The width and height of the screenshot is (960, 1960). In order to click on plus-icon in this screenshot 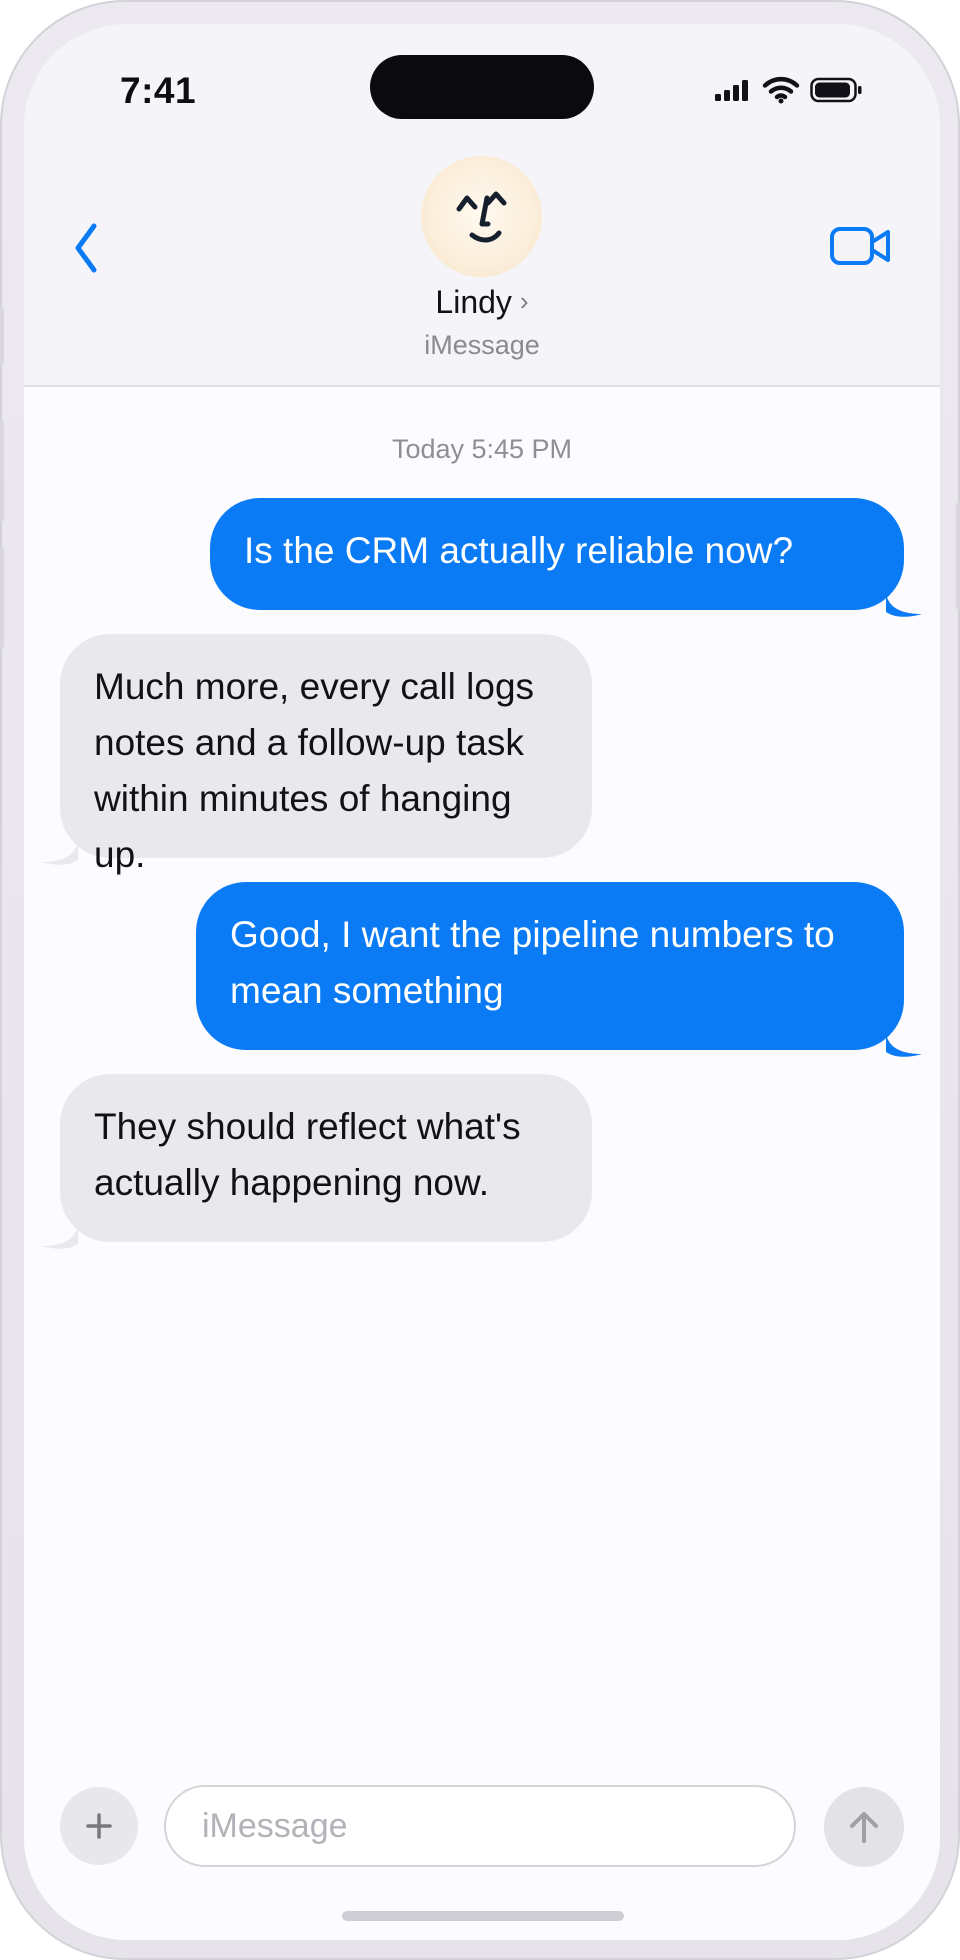, I will do `click(99, 1826)`.